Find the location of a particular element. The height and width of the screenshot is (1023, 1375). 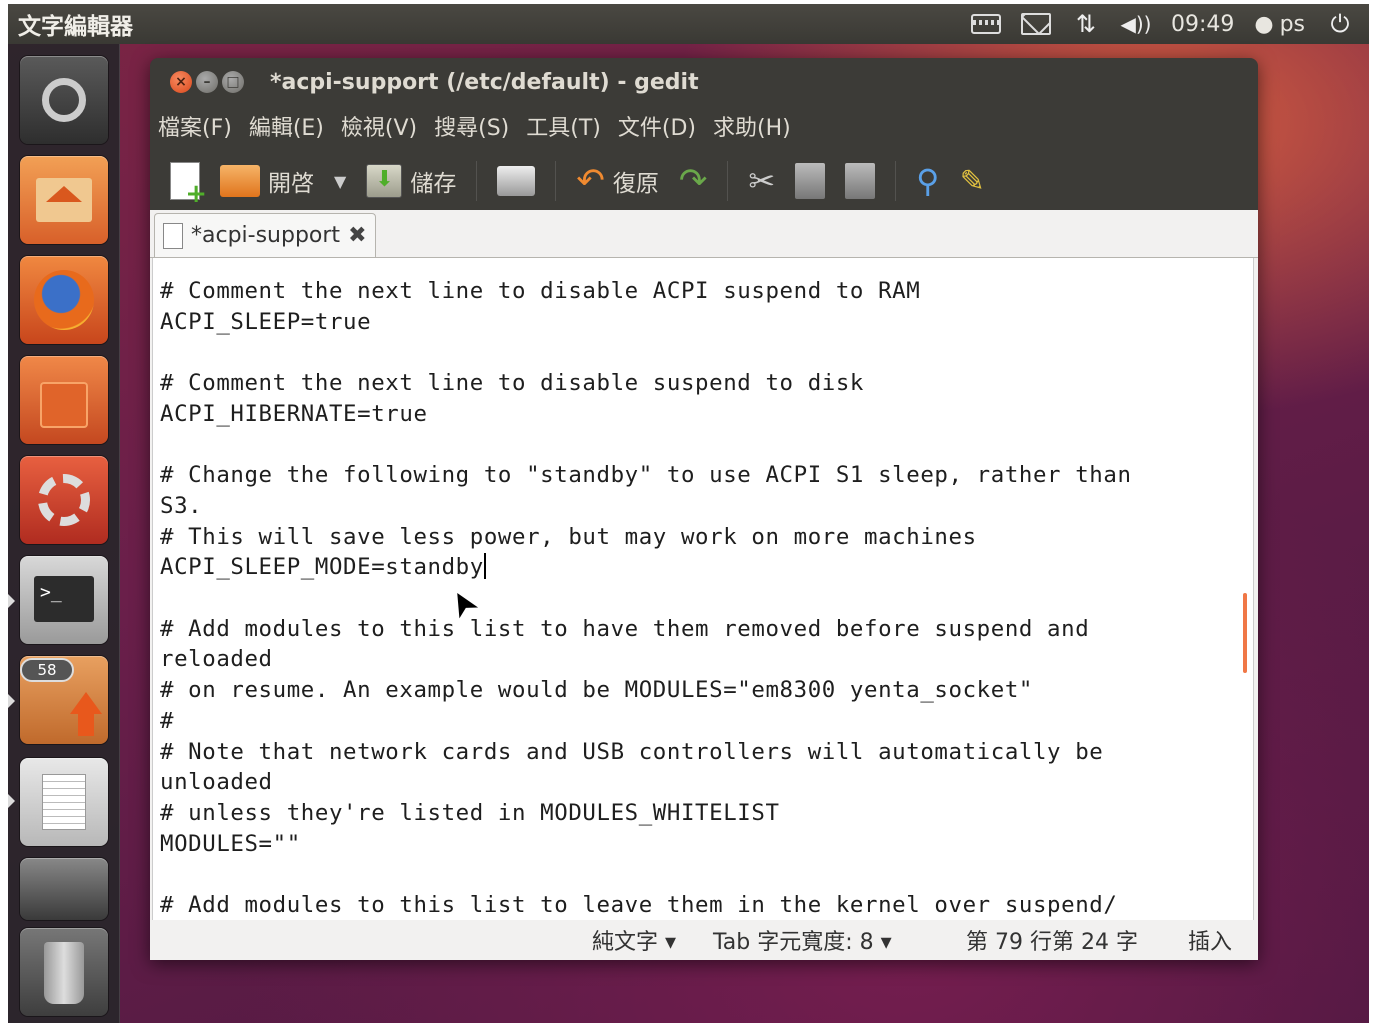

clipboard-icon is located at coordinates (860, 181).